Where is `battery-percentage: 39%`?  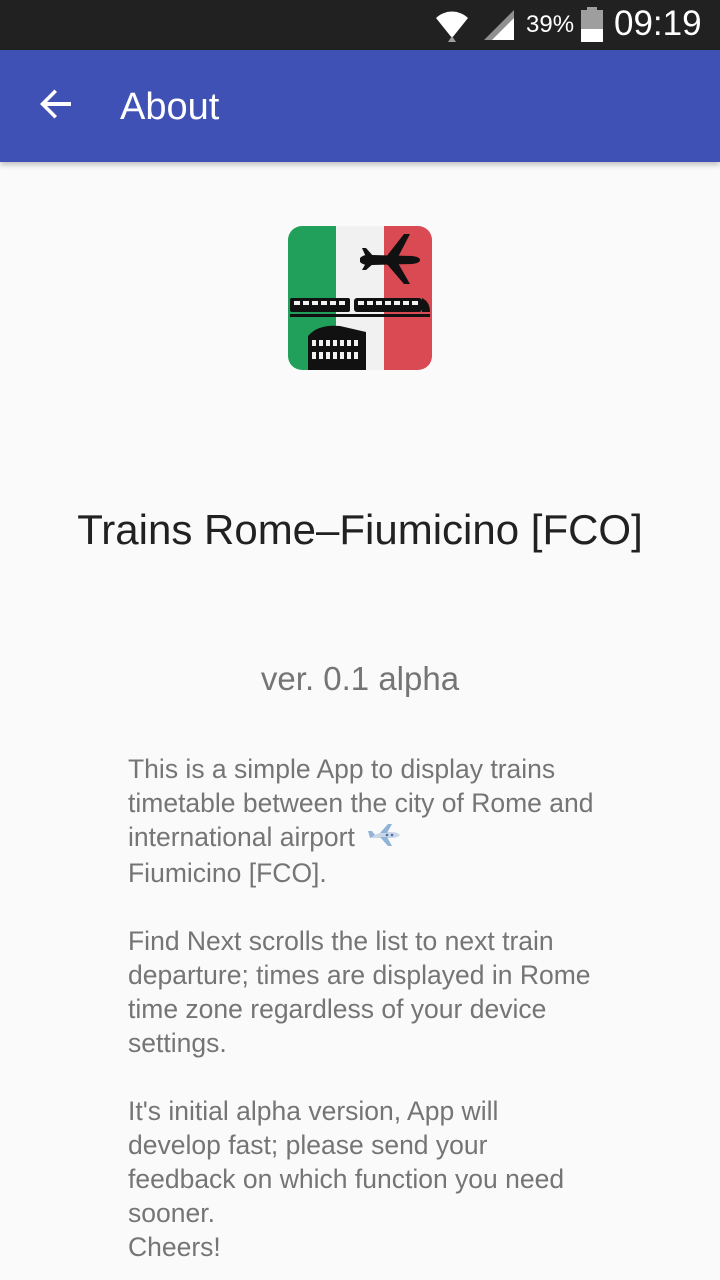 battery-percentage: 39% is located at coordinates (550, 24).